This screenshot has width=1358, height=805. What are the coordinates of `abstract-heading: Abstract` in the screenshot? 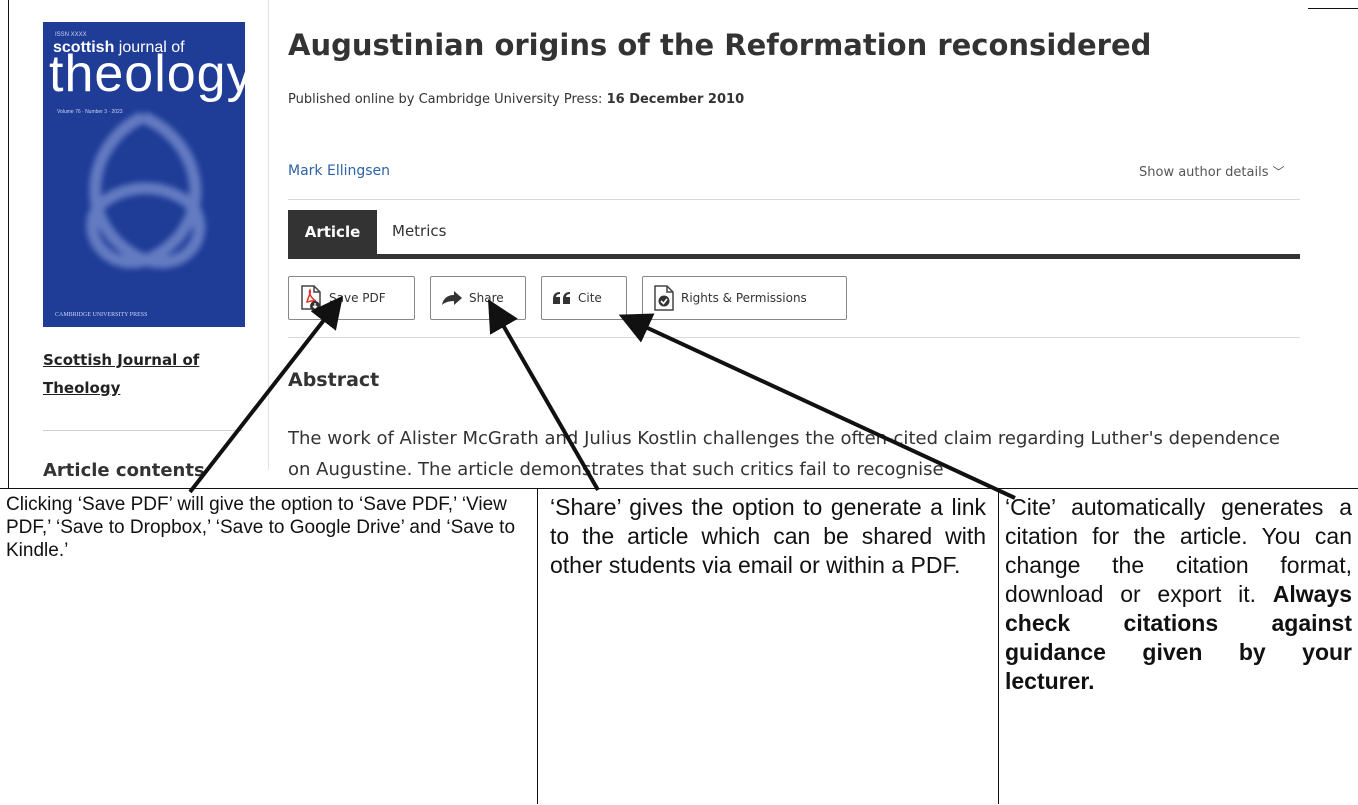 It's located at (334, 380).